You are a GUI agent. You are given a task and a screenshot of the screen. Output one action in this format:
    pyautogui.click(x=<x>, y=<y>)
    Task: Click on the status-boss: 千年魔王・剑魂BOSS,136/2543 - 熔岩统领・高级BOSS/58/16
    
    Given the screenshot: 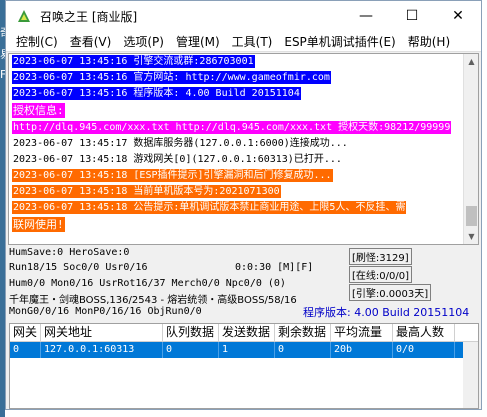 What is the action you would take?
    pyautogui.click(x=153, y=300)
    